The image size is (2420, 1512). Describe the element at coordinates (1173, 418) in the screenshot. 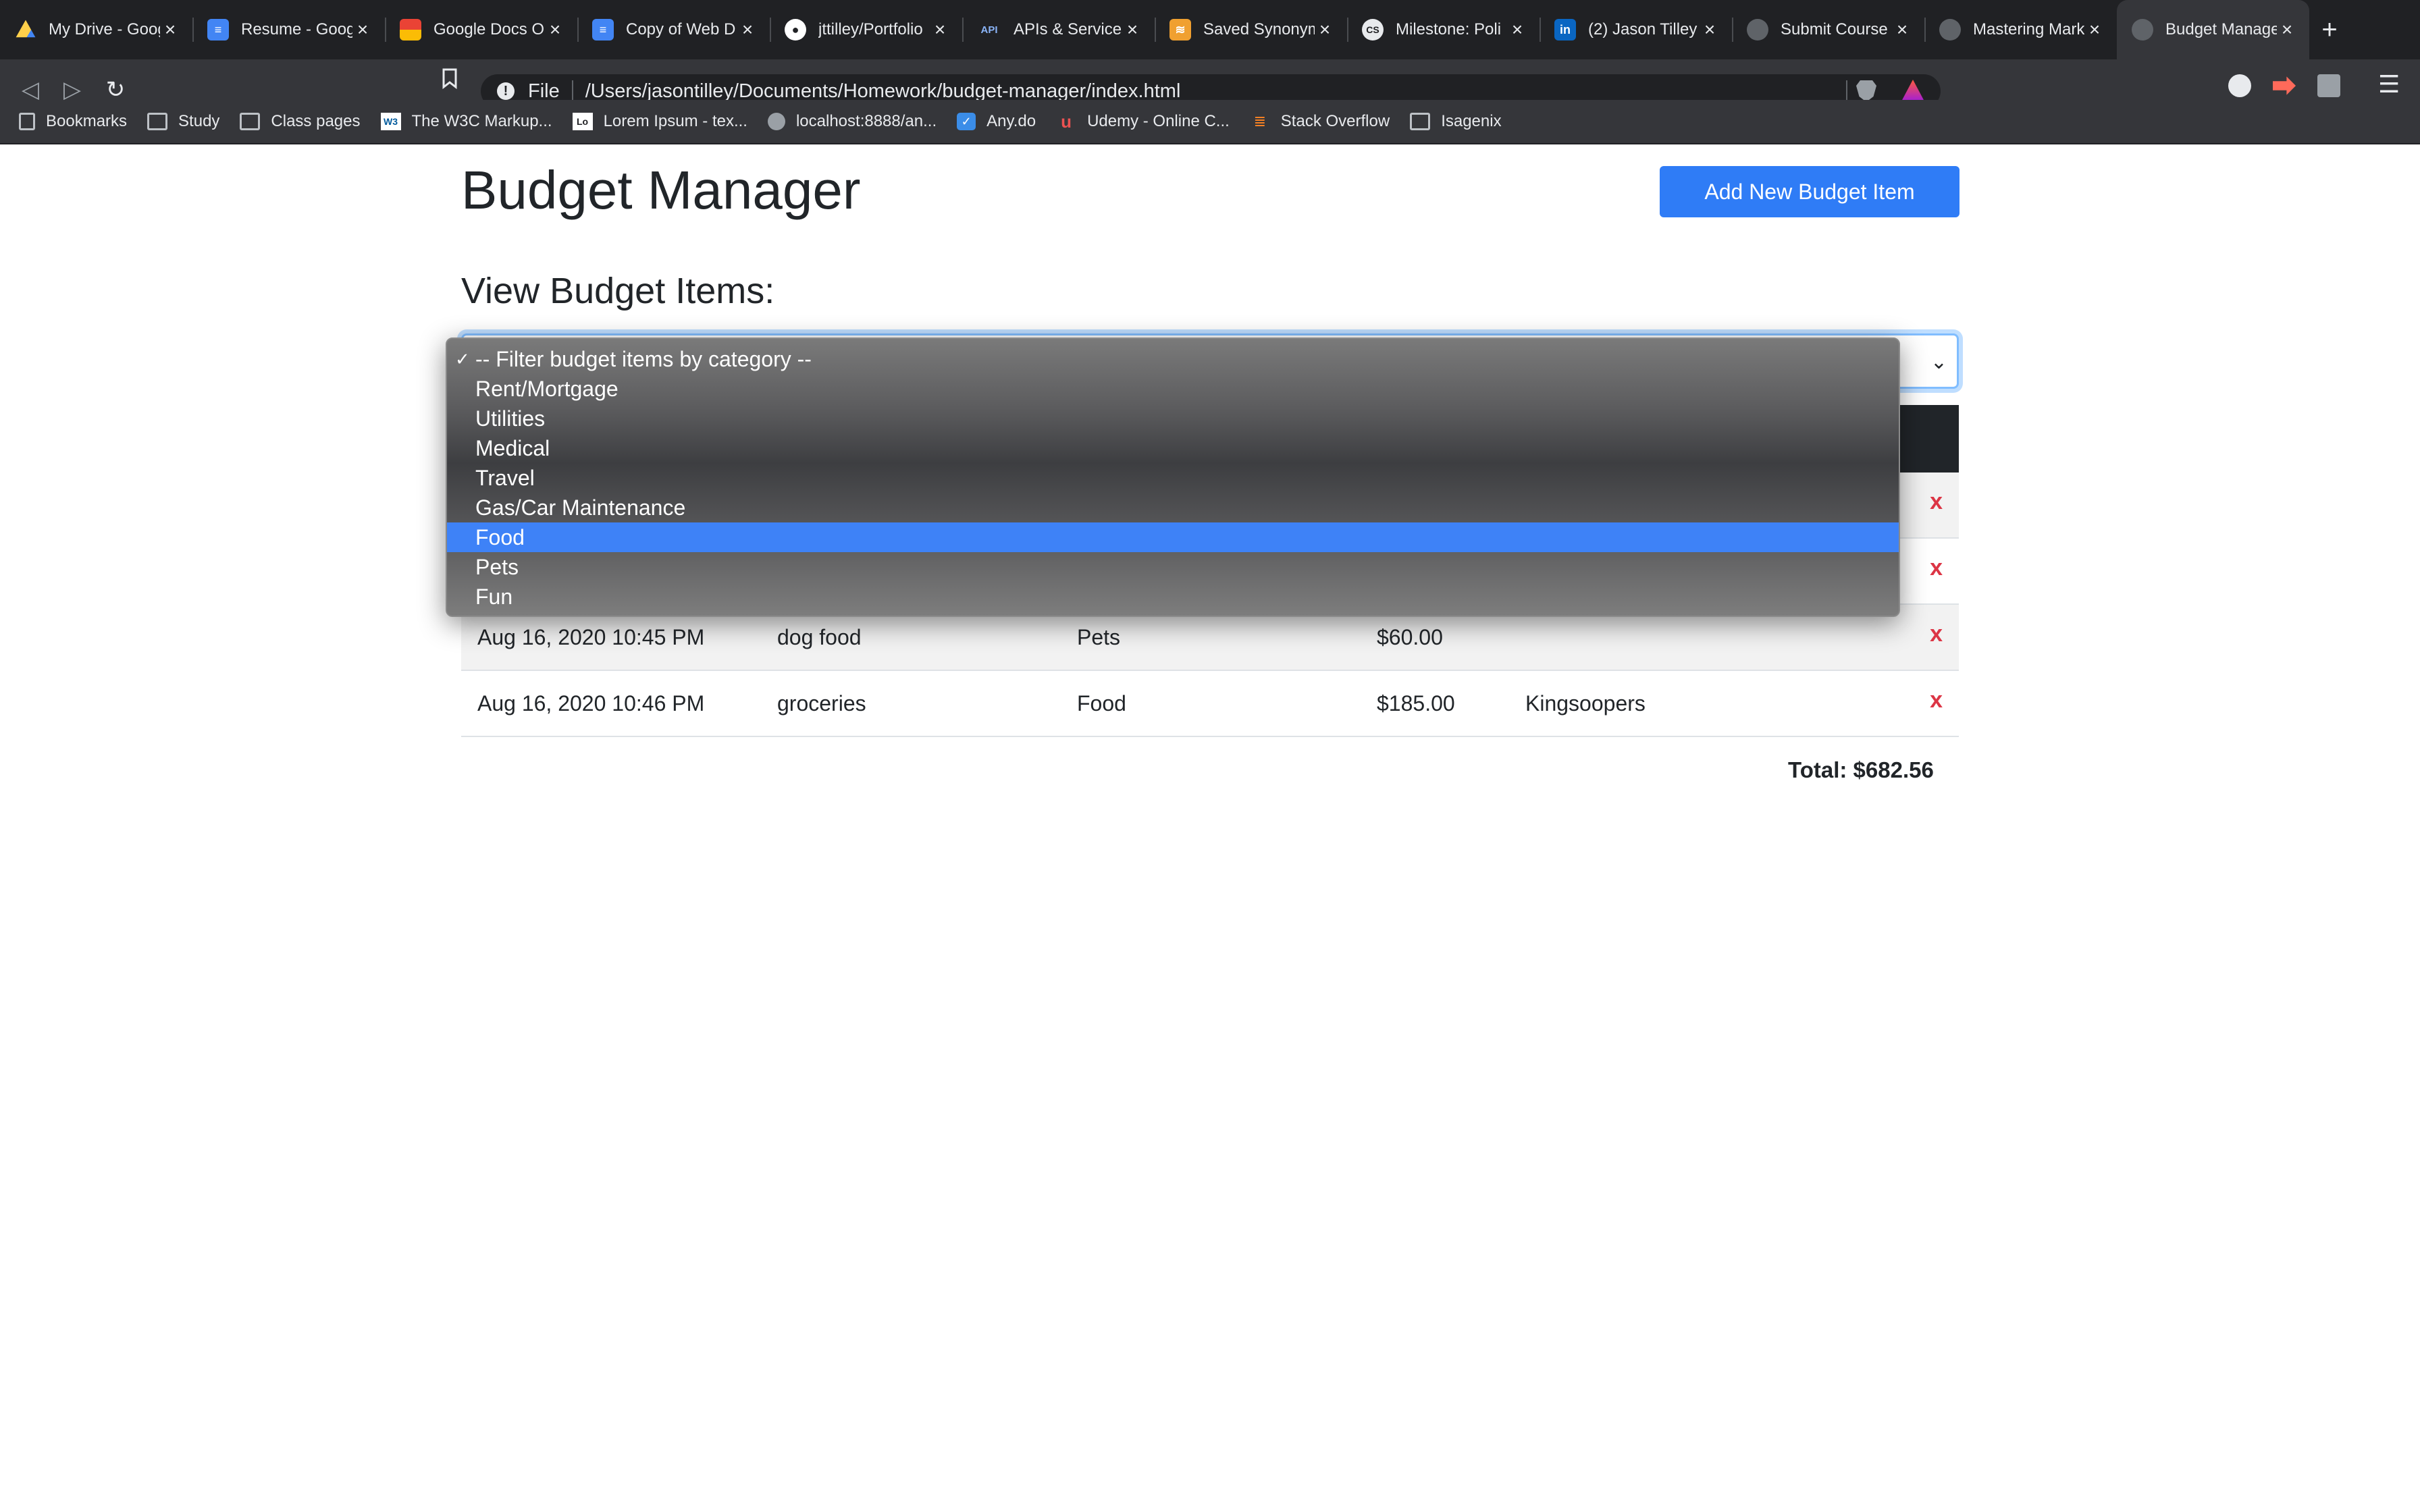

I see `dropdown-option: Utilities` at that location.